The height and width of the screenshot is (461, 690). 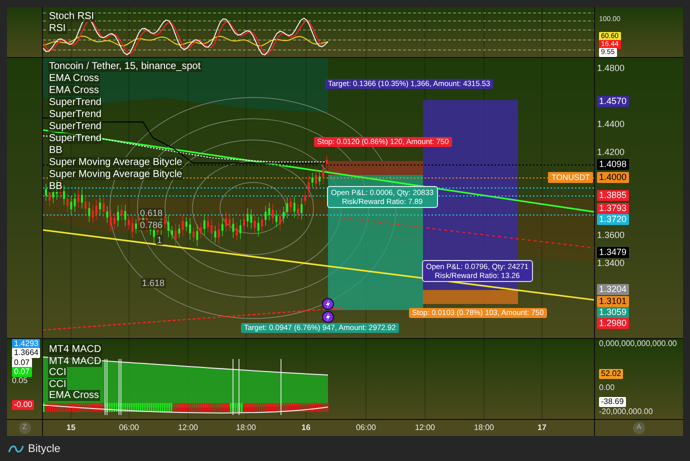 I want to click on price-label: 1.4570, so click(x=613, y=101).